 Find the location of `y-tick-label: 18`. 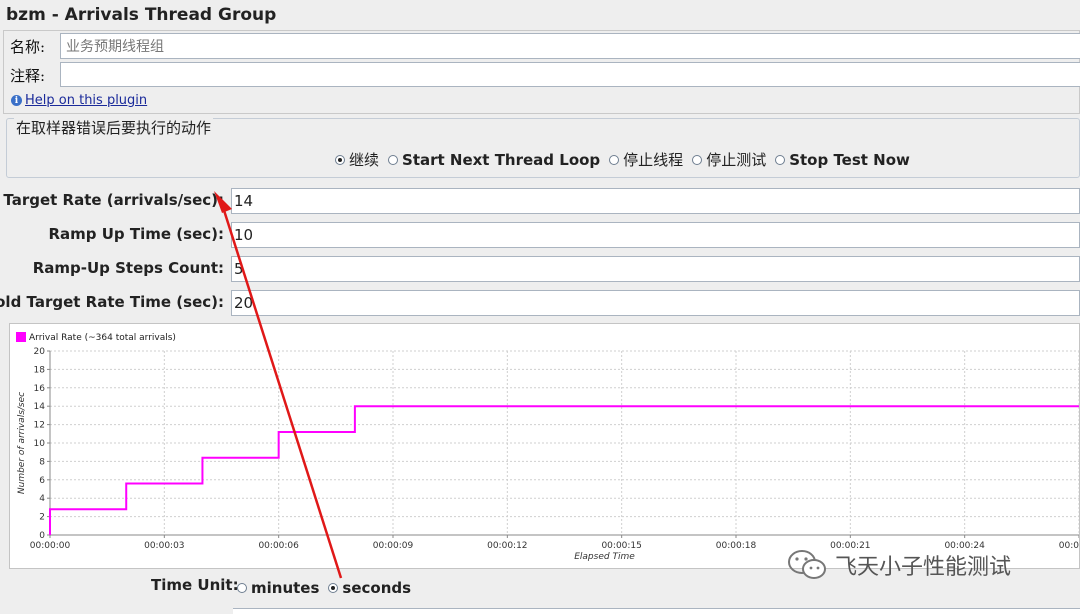

y-tick-label: 18 is located at coordinates (40, 370).